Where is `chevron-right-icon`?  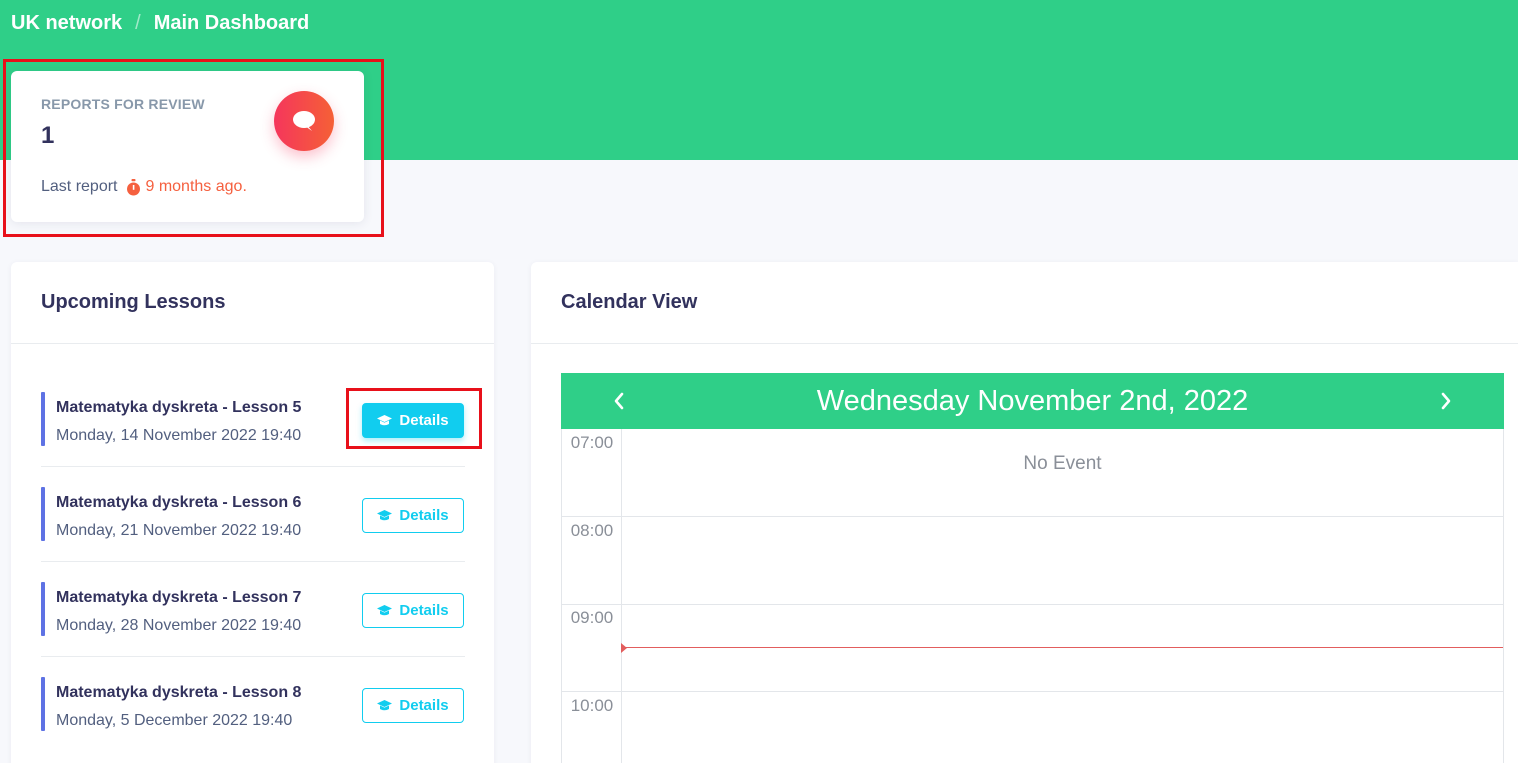
chevron-right-icon is located at coordinates (1446, 401).